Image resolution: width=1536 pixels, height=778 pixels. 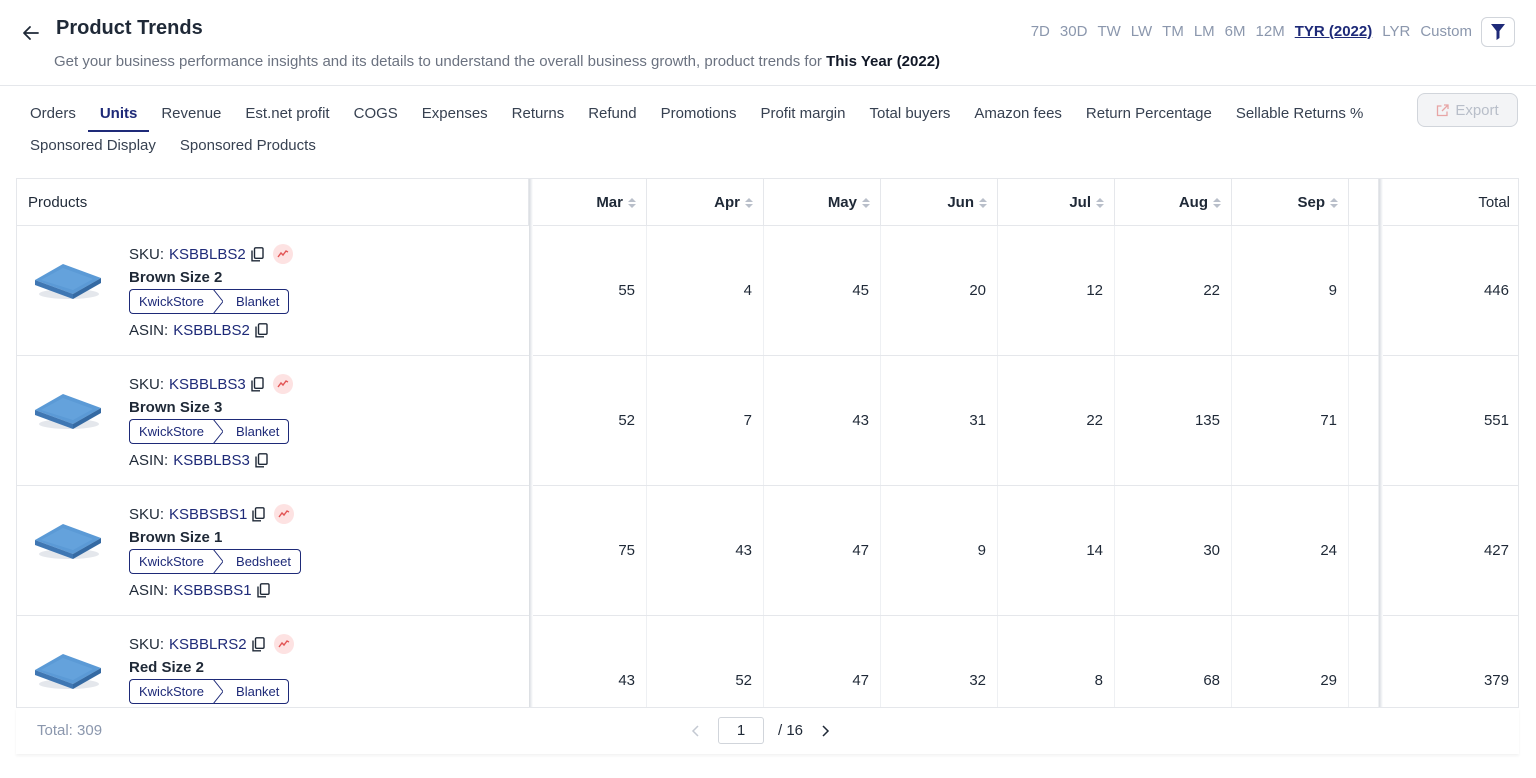 I want to click on month-header-mar: Mar, so click(x=588, y=202).